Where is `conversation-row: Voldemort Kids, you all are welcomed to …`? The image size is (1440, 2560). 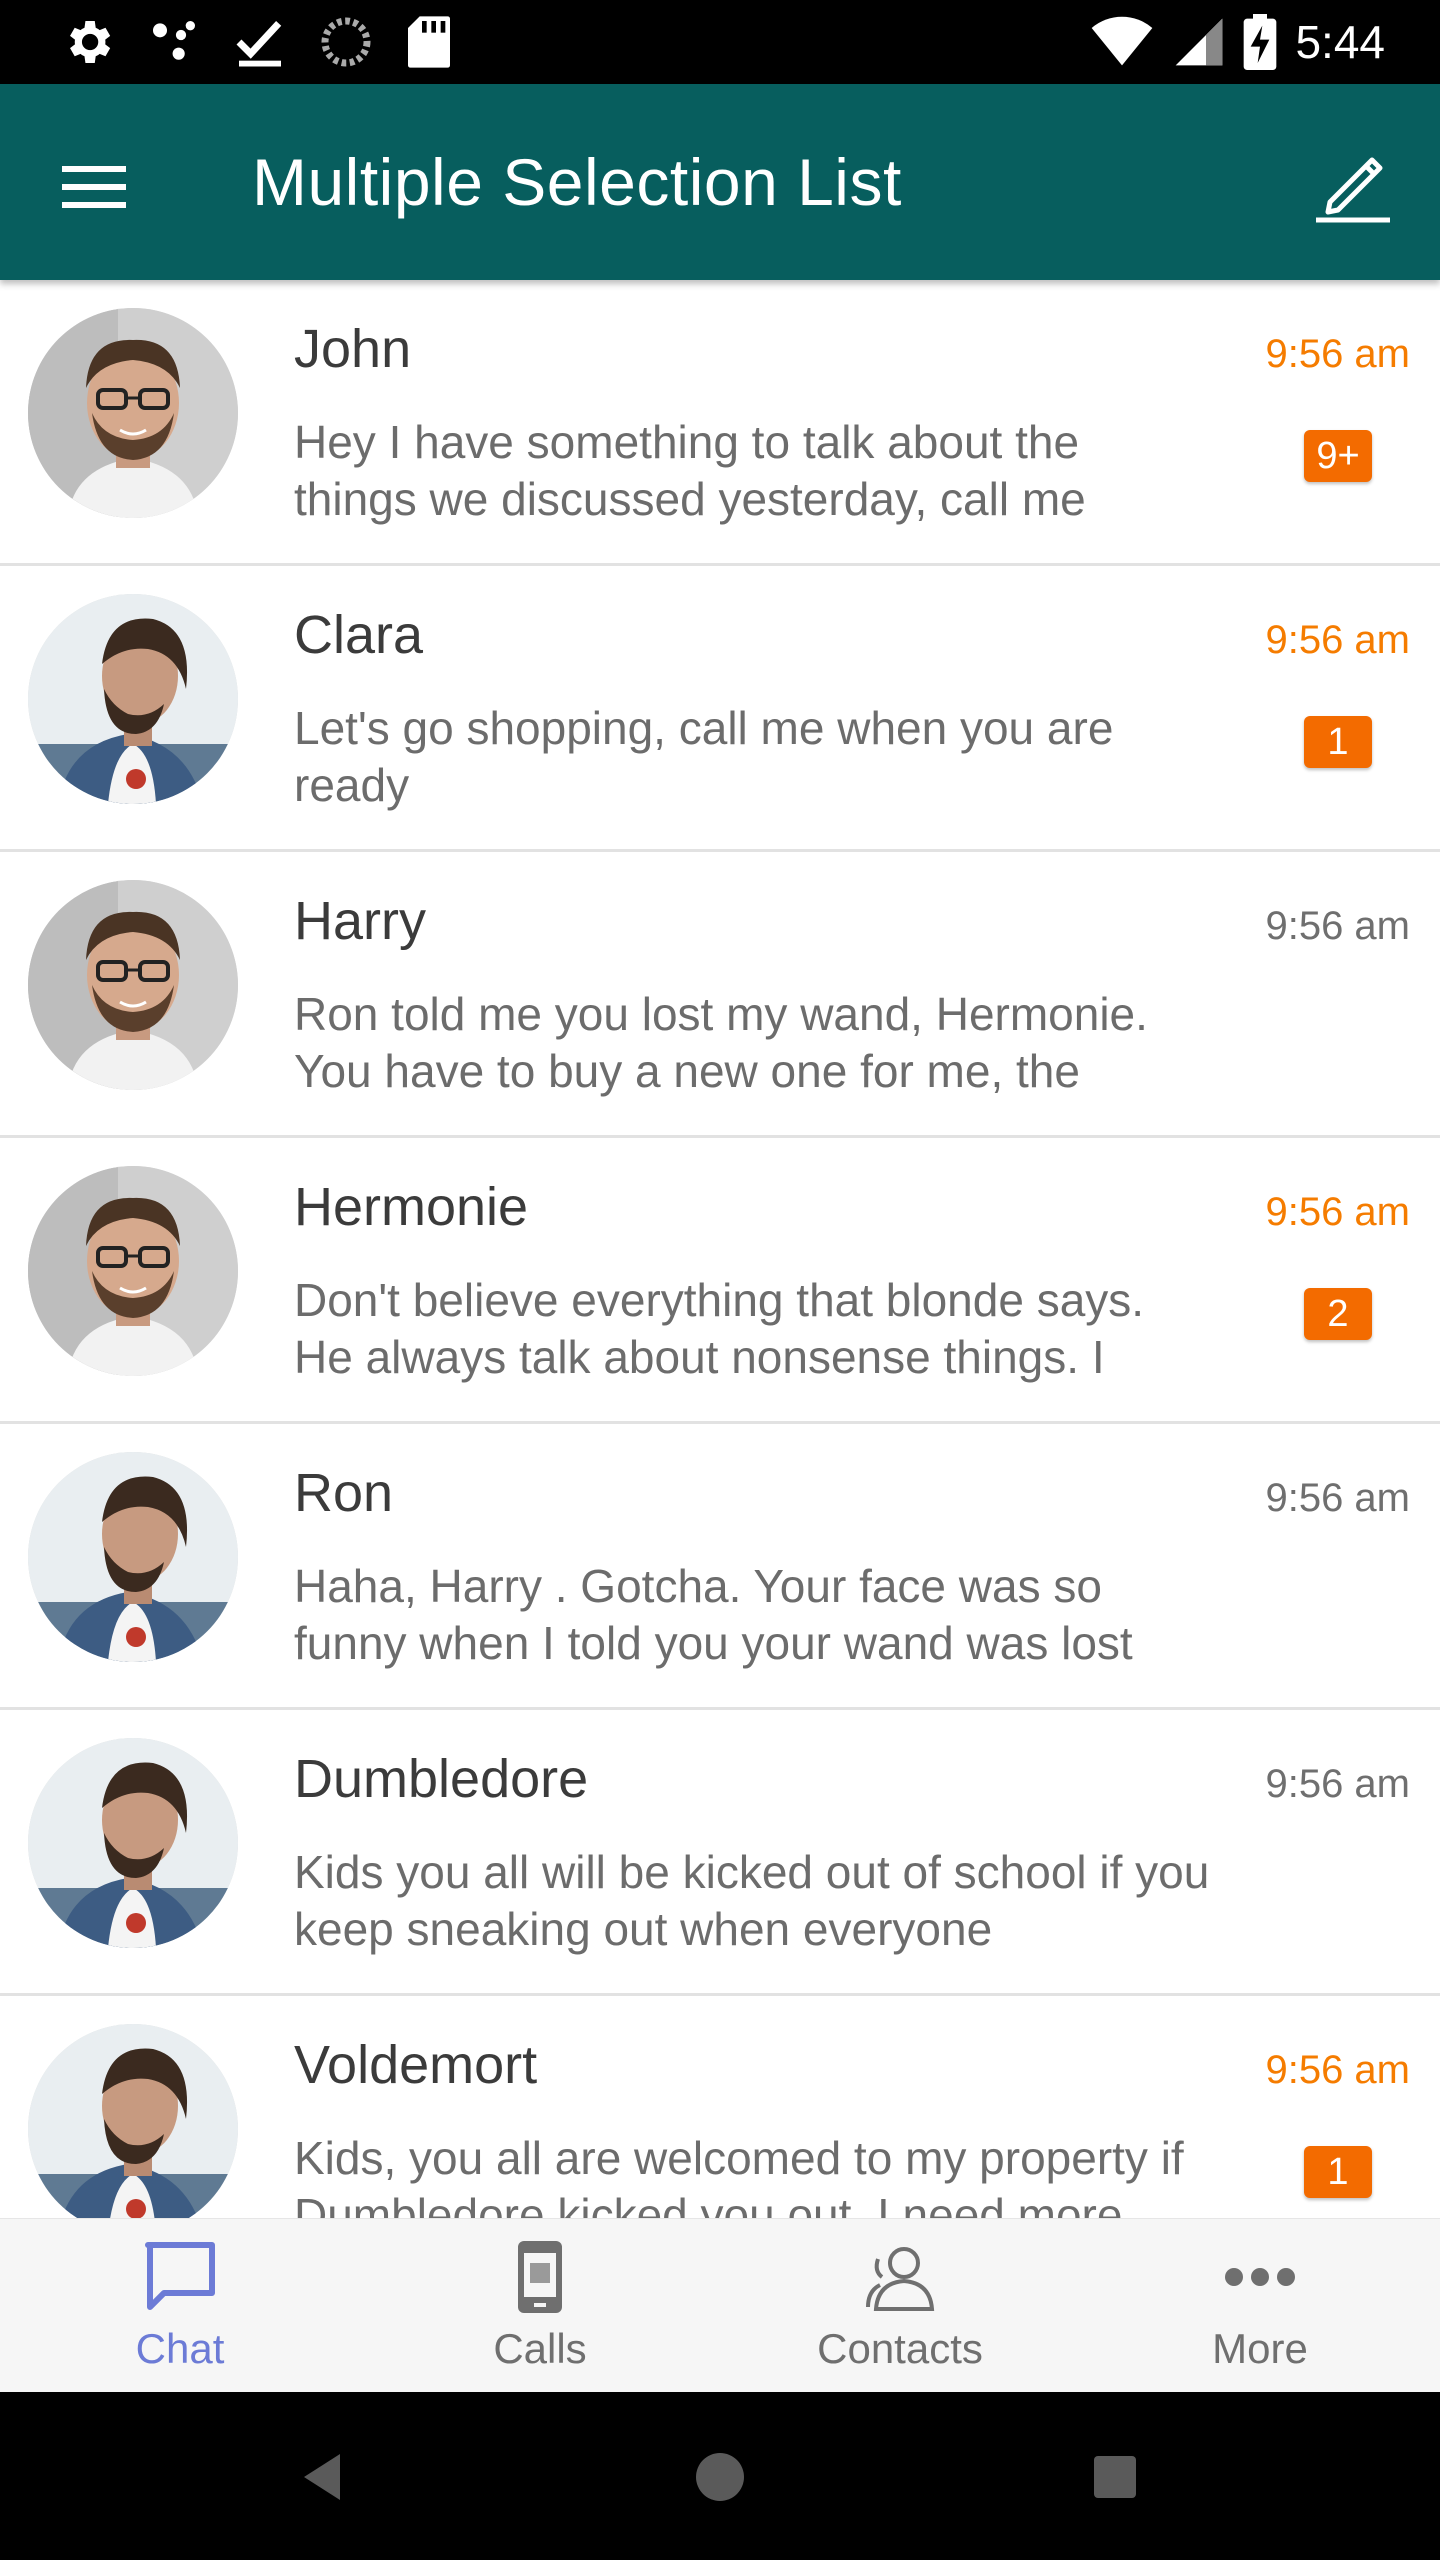 conversation-row: Voldemort Kids, you all are welcomed to … is located at coordinates (720, 2107).